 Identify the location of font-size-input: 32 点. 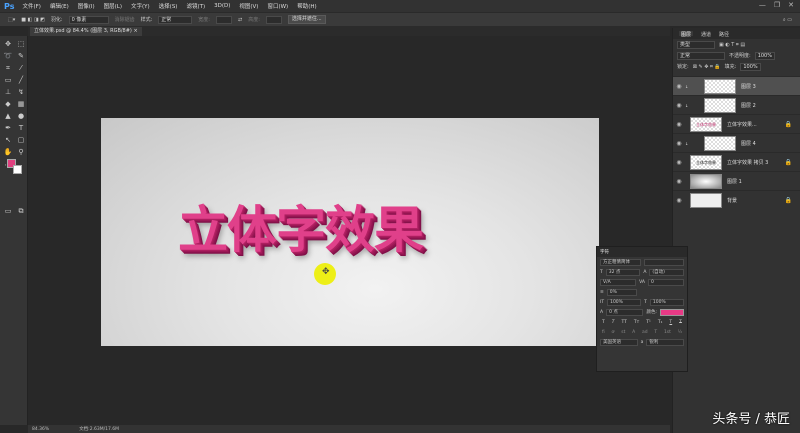
(623, 272).